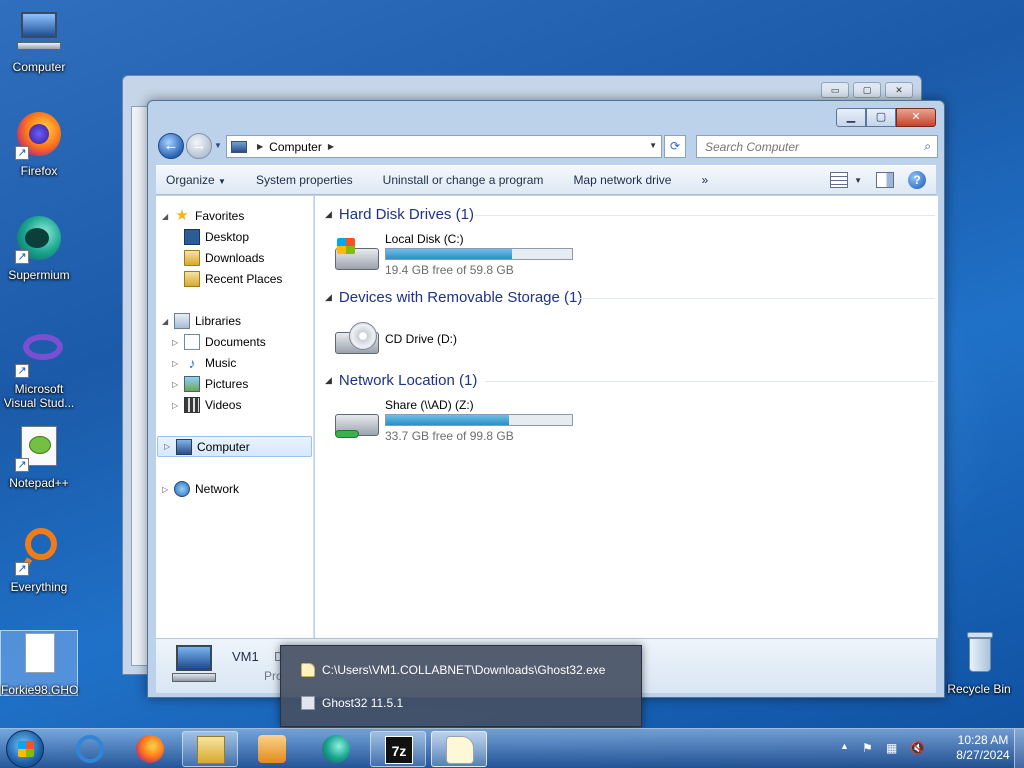 This screenshot has height=768, width=1024. Describe the element at coordinates (39, 354) in the screenshot. I see `visual-studio-icon: ↗` at that location.